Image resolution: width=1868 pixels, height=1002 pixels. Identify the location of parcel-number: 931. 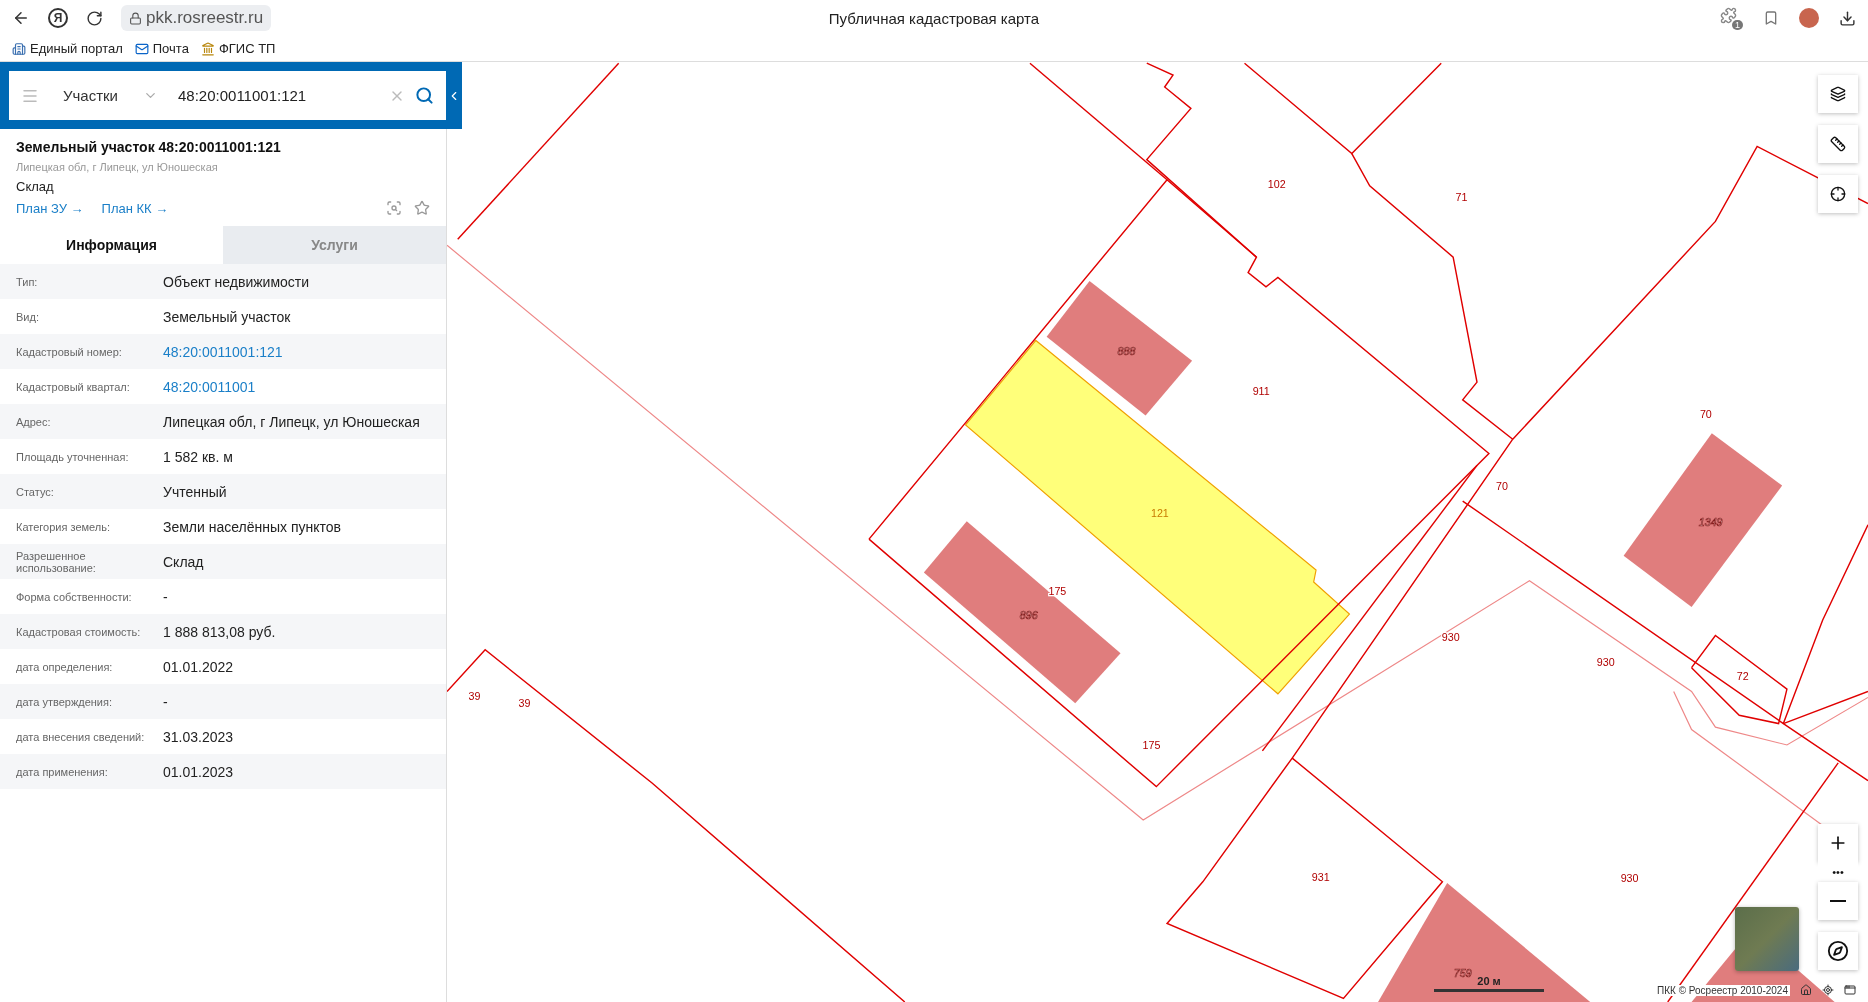
(1320, 876).